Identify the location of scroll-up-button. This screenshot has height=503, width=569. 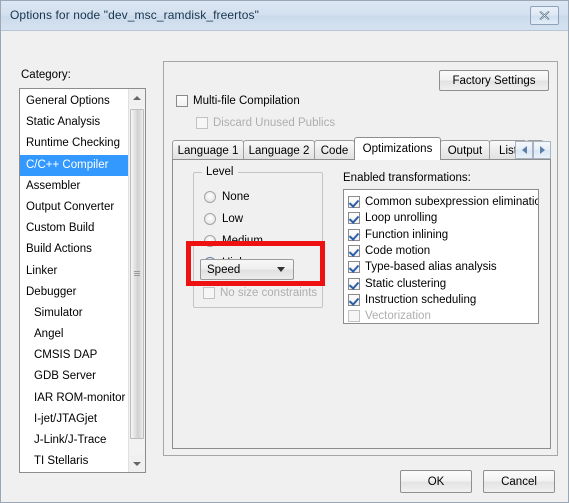
(137, 97).